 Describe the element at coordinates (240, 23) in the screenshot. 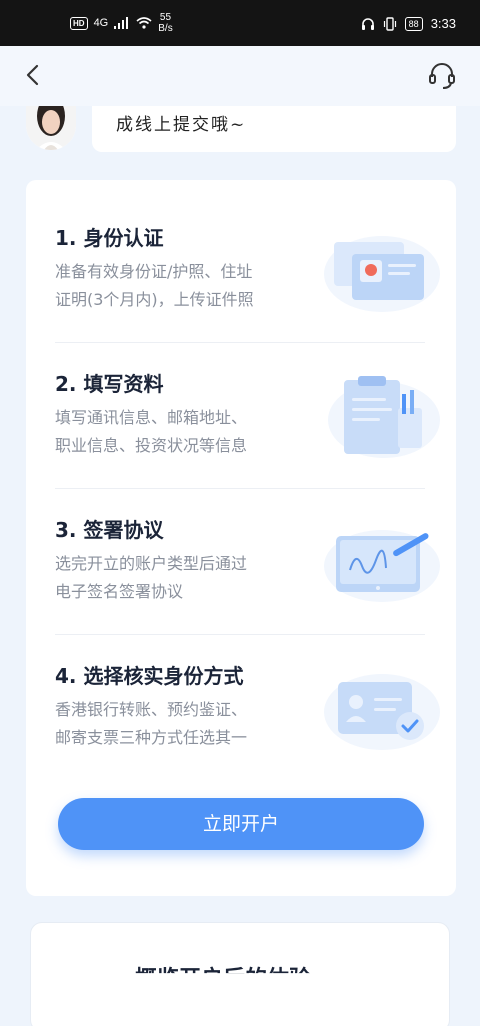

I see `status-bar: HD 4G 55 B/s 88 3:33` at that location.